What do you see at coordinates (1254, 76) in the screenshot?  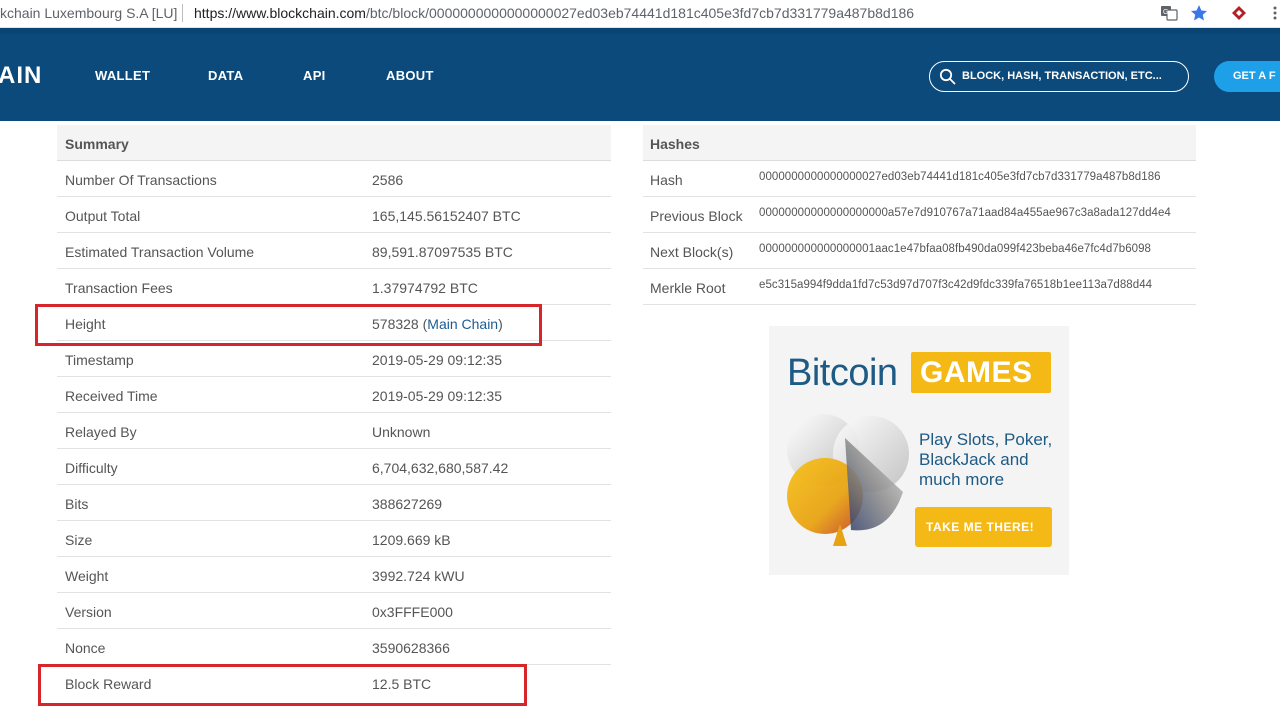 I see `get-wallet-label: GET A F` at bounding box center [1254, 76].